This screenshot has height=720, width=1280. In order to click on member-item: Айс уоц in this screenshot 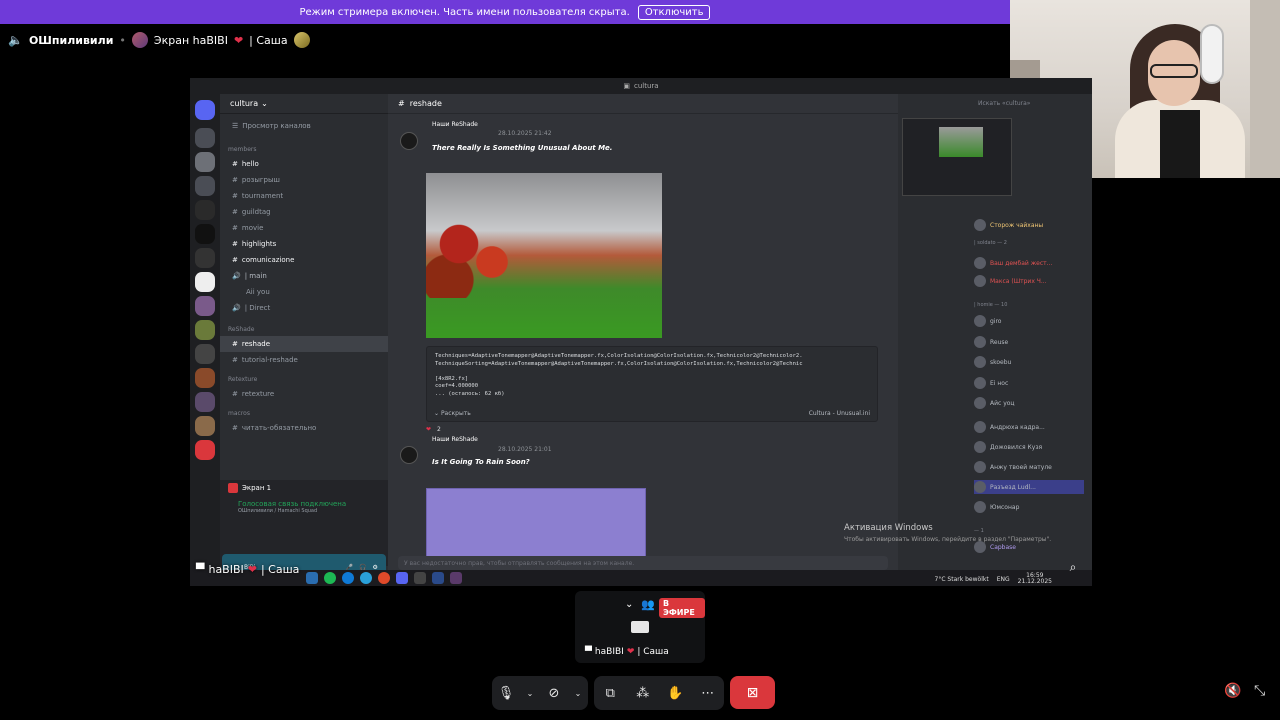, I will do `click(994, 403)`.